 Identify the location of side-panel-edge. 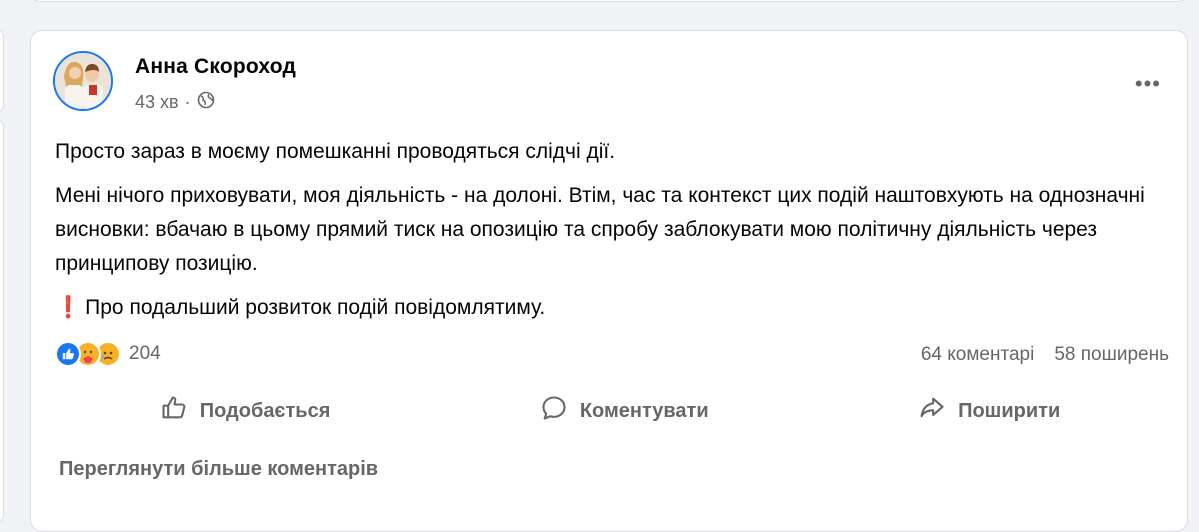
(2, 71).